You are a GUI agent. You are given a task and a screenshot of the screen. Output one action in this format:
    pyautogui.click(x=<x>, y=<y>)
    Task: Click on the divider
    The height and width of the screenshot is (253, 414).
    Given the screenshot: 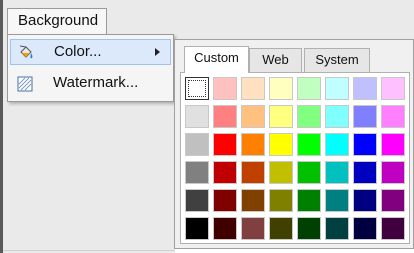 What is the action you would take?
    pyautogui.click(x=89, y=250)
    